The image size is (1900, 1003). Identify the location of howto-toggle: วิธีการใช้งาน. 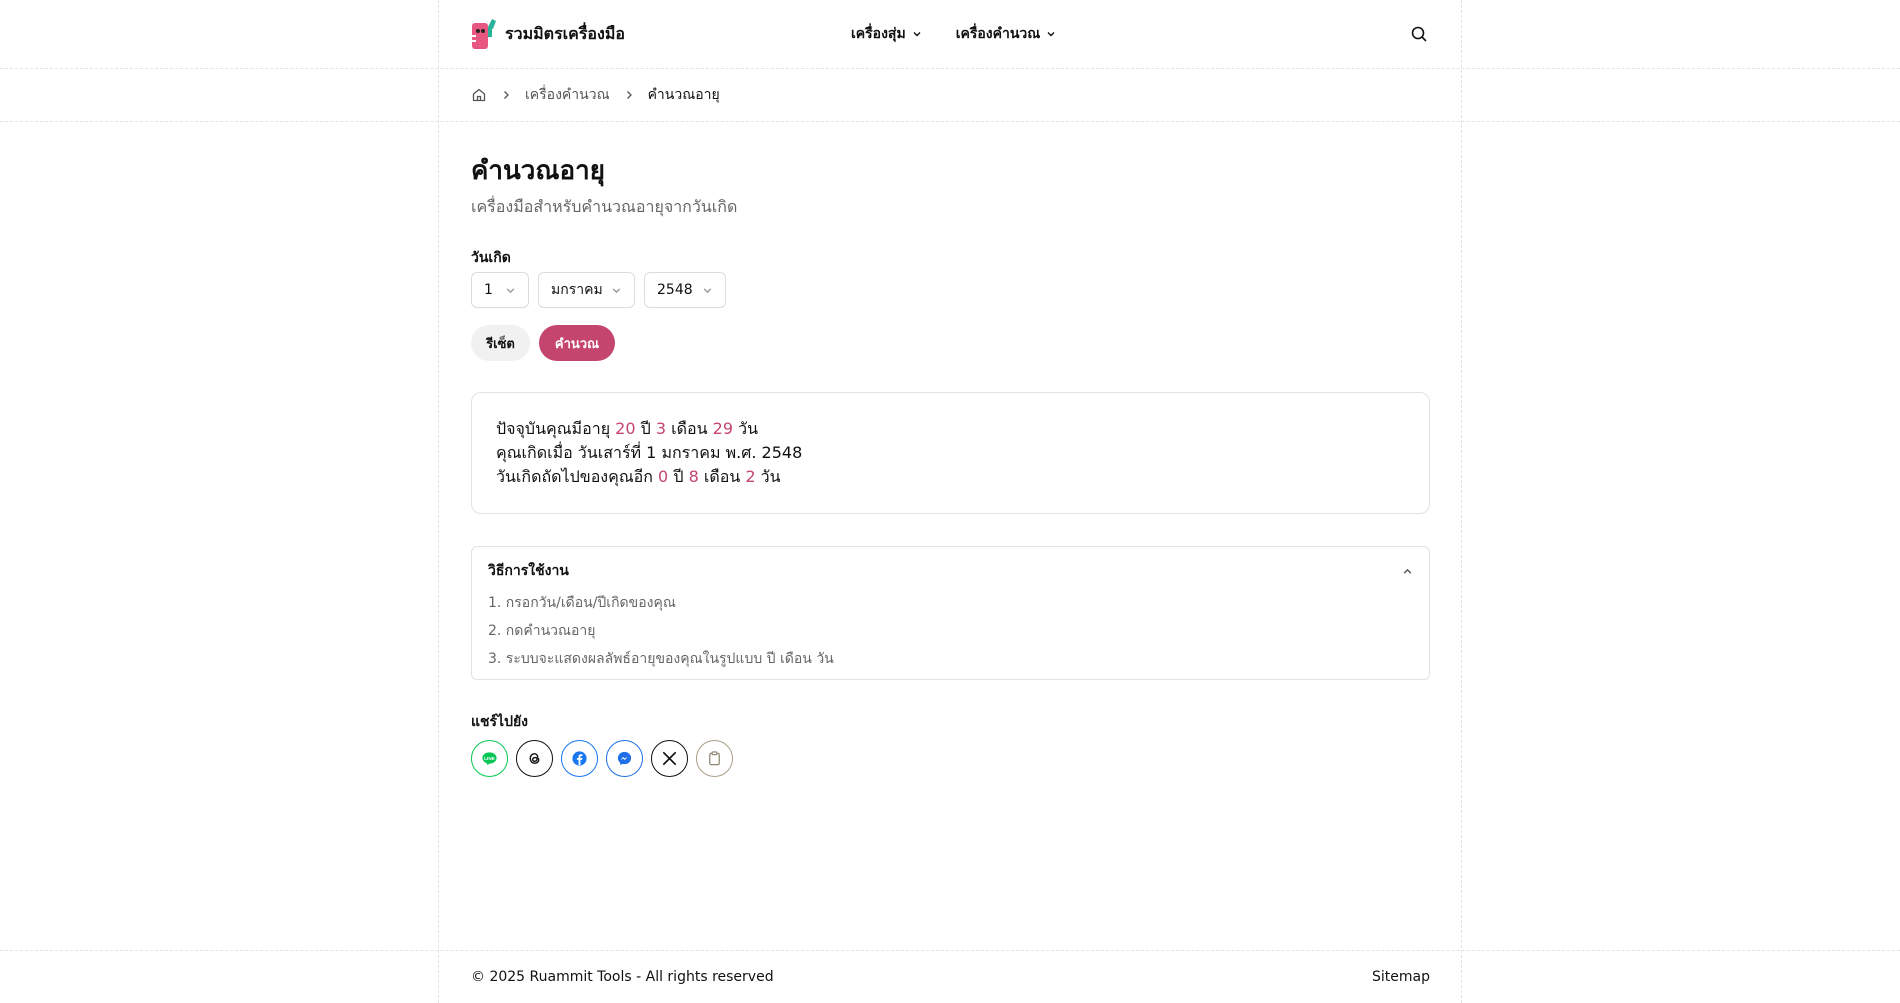
(950, 571).